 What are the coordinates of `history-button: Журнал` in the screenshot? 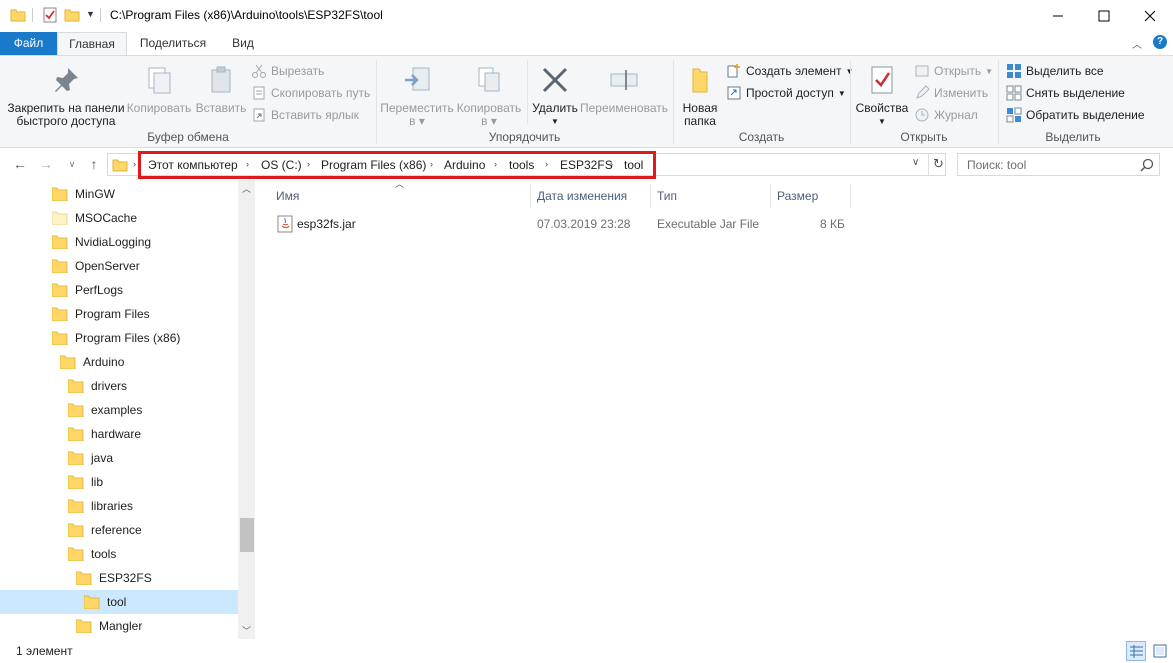 It's located at (946, 115).